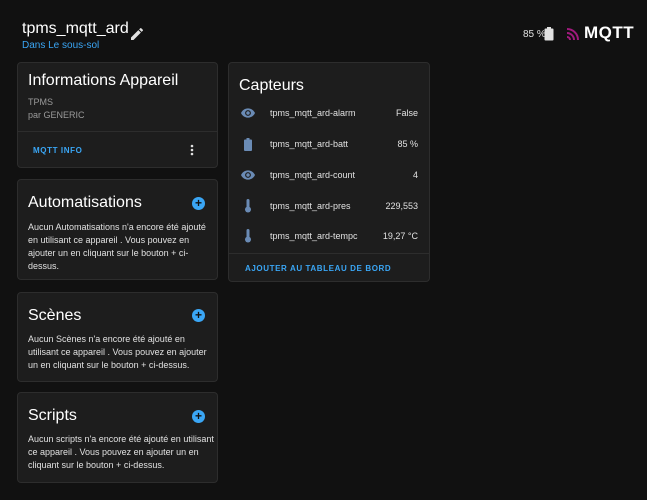 The height and width of the screenshot is (500, 647). Describe the element at coordinates (609, 32) in the screenshot. I see `mqtt-logo-text: MQTT` at that location.